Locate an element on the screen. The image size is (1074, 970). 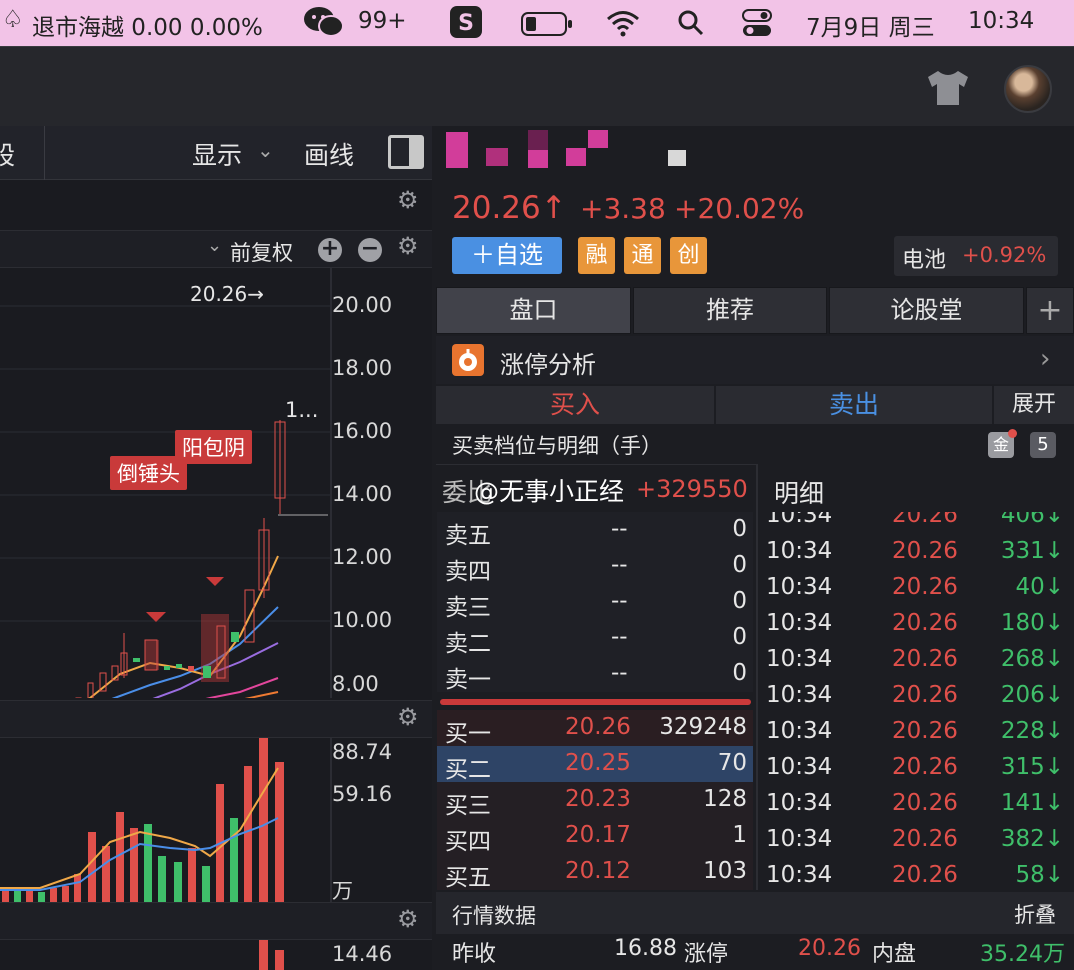
bid-label: 买一 is located at coordinates (468, 734).